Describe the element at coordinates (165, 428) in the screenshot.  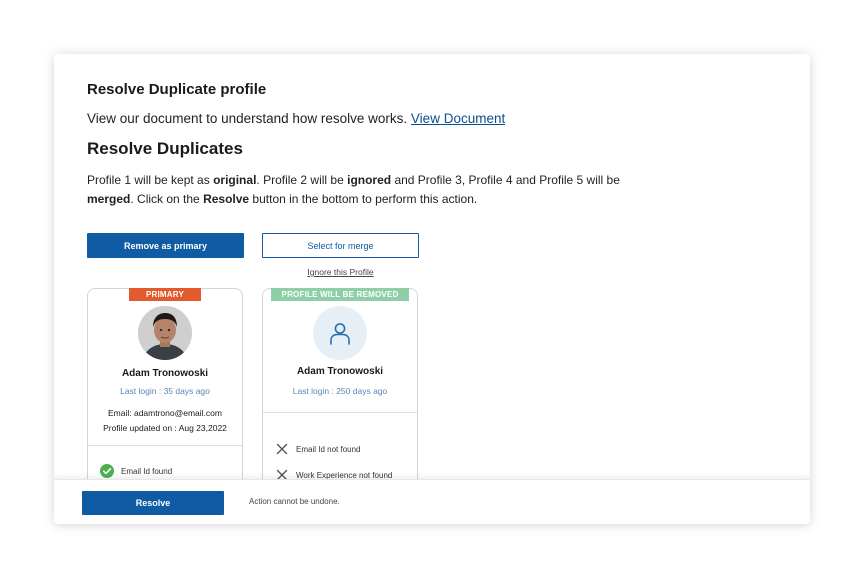
I see `profile-updated: Profile updated on : Aug 23,2022` at that location.